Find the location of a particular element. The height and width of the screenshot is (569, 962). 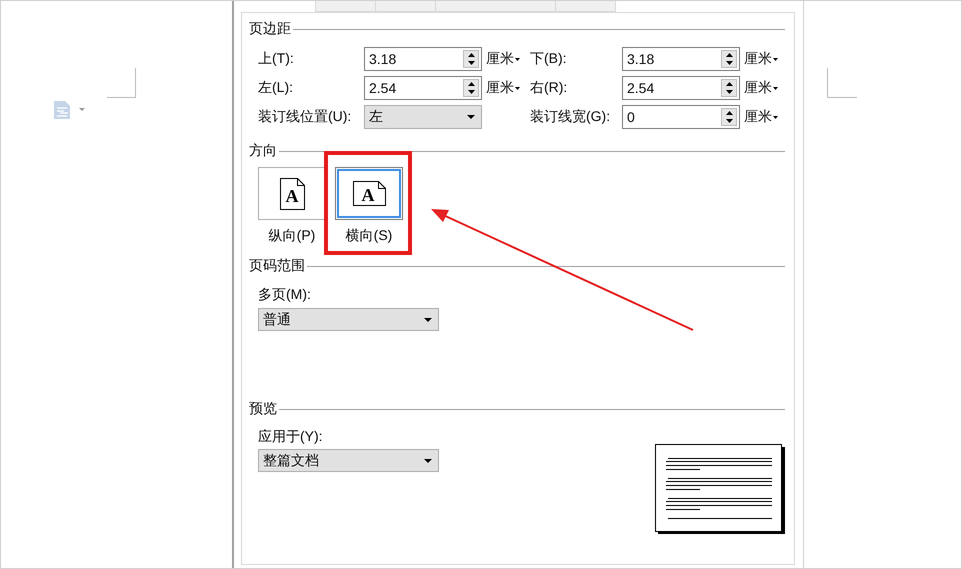

field-label: 右(R): is located at coordinates (549, 88).